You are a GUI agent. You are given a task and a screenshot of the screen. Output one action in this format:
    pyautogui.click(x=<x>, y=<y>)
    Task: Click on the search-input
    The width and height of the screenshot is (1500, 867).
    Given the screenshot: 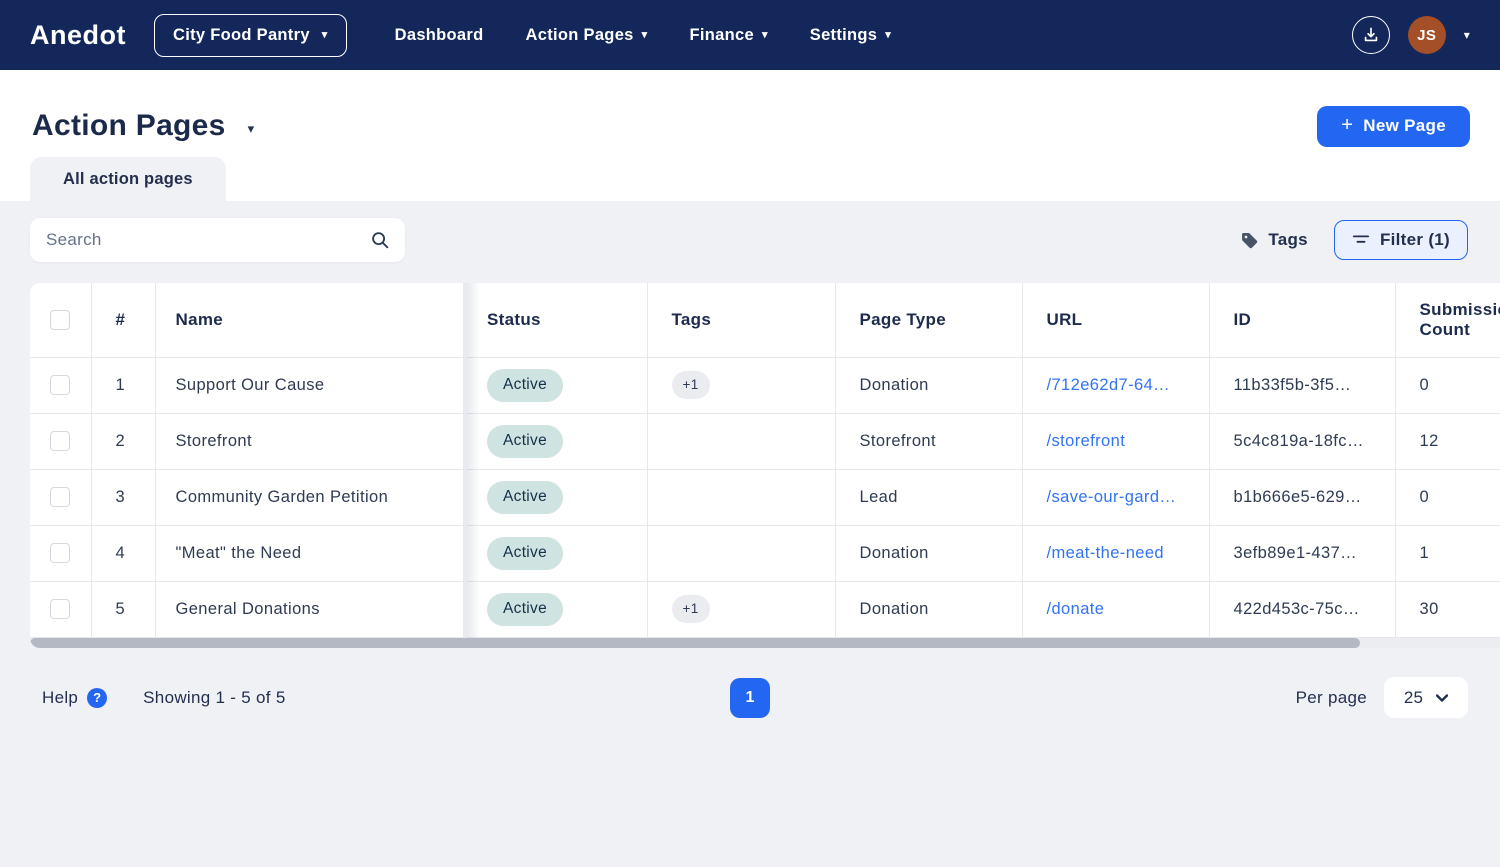 What is the action you would take?
    pyautogui.click(x=217, y=240)
    